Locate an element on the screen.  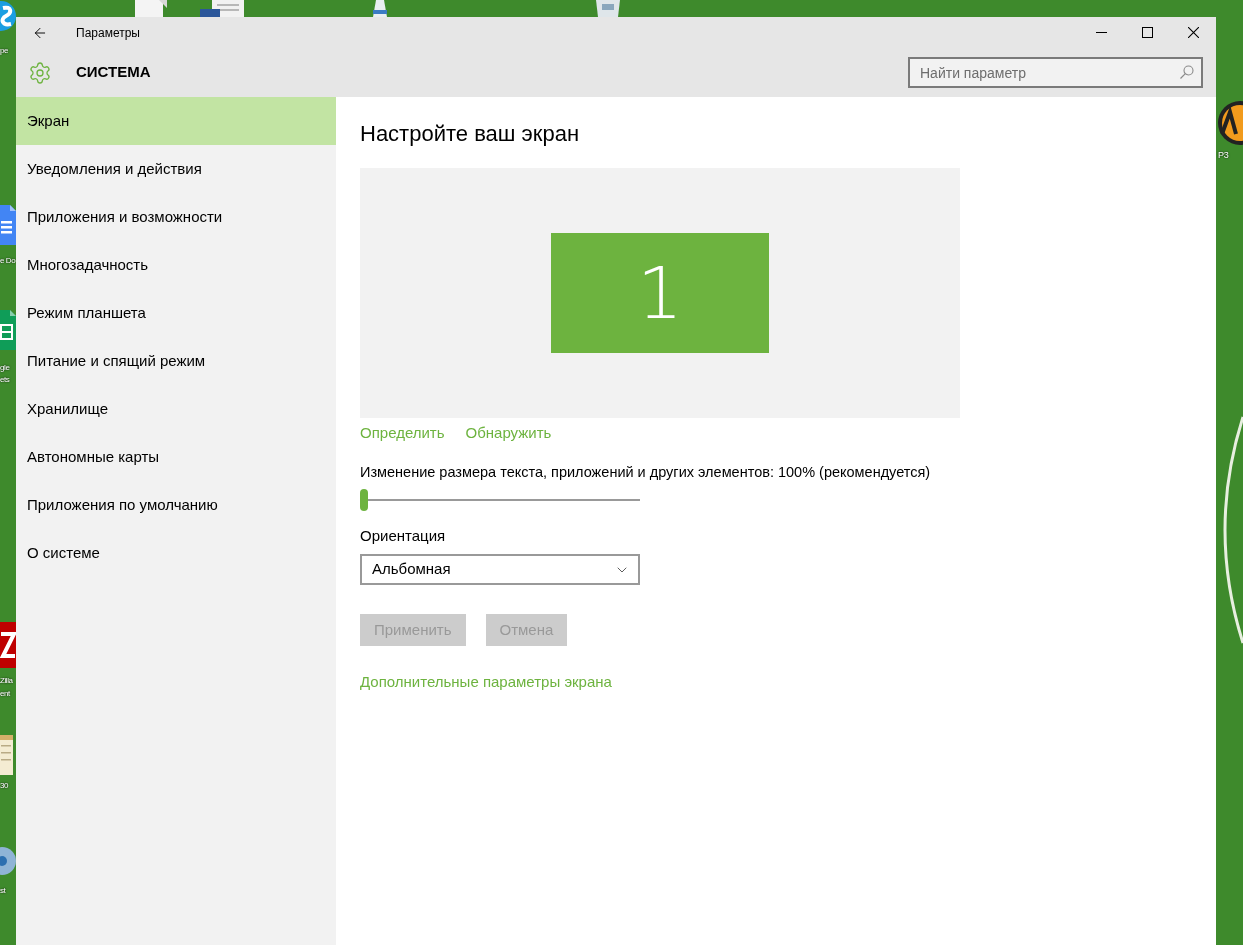
orientation-dropdown: Альбомная is located at coordinates (500, 569).